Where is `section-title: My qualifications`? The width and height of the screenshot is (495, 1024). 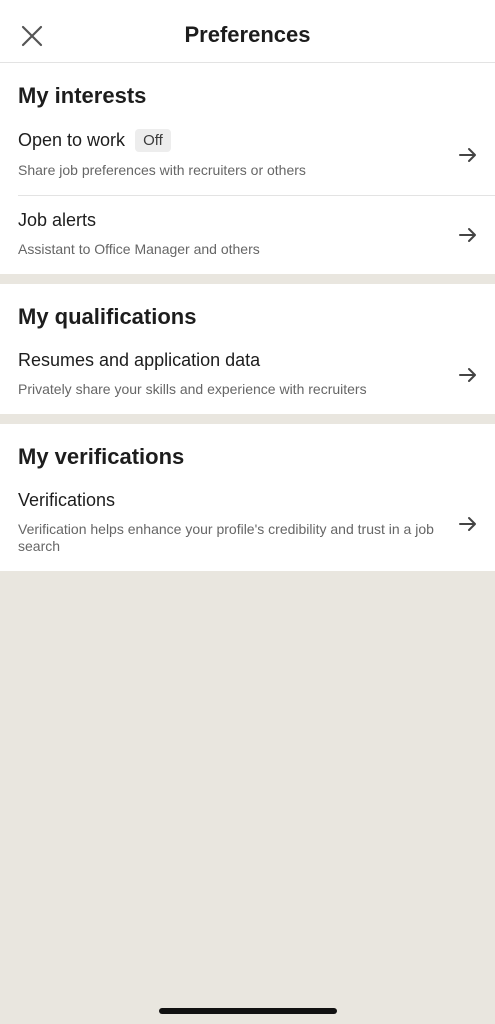
section-title: My qualifications is located at coordinates (107, 316).